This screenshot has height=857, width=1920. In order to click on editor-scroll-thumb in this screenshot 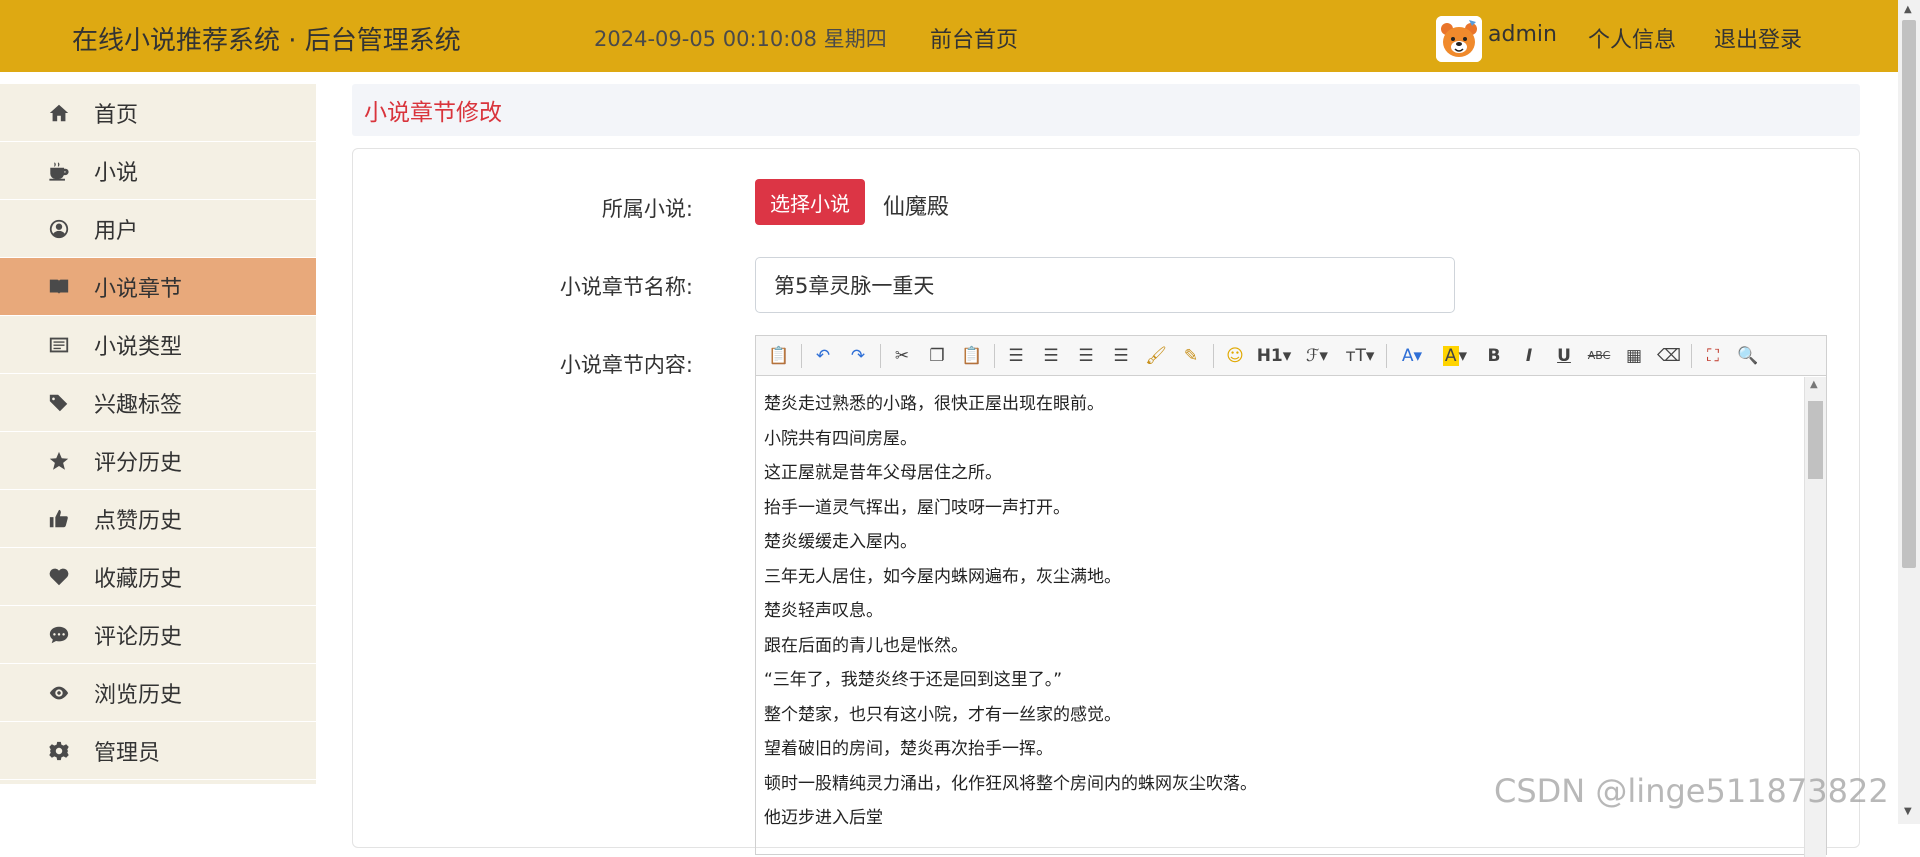, I will do `click(1815, 440)`.